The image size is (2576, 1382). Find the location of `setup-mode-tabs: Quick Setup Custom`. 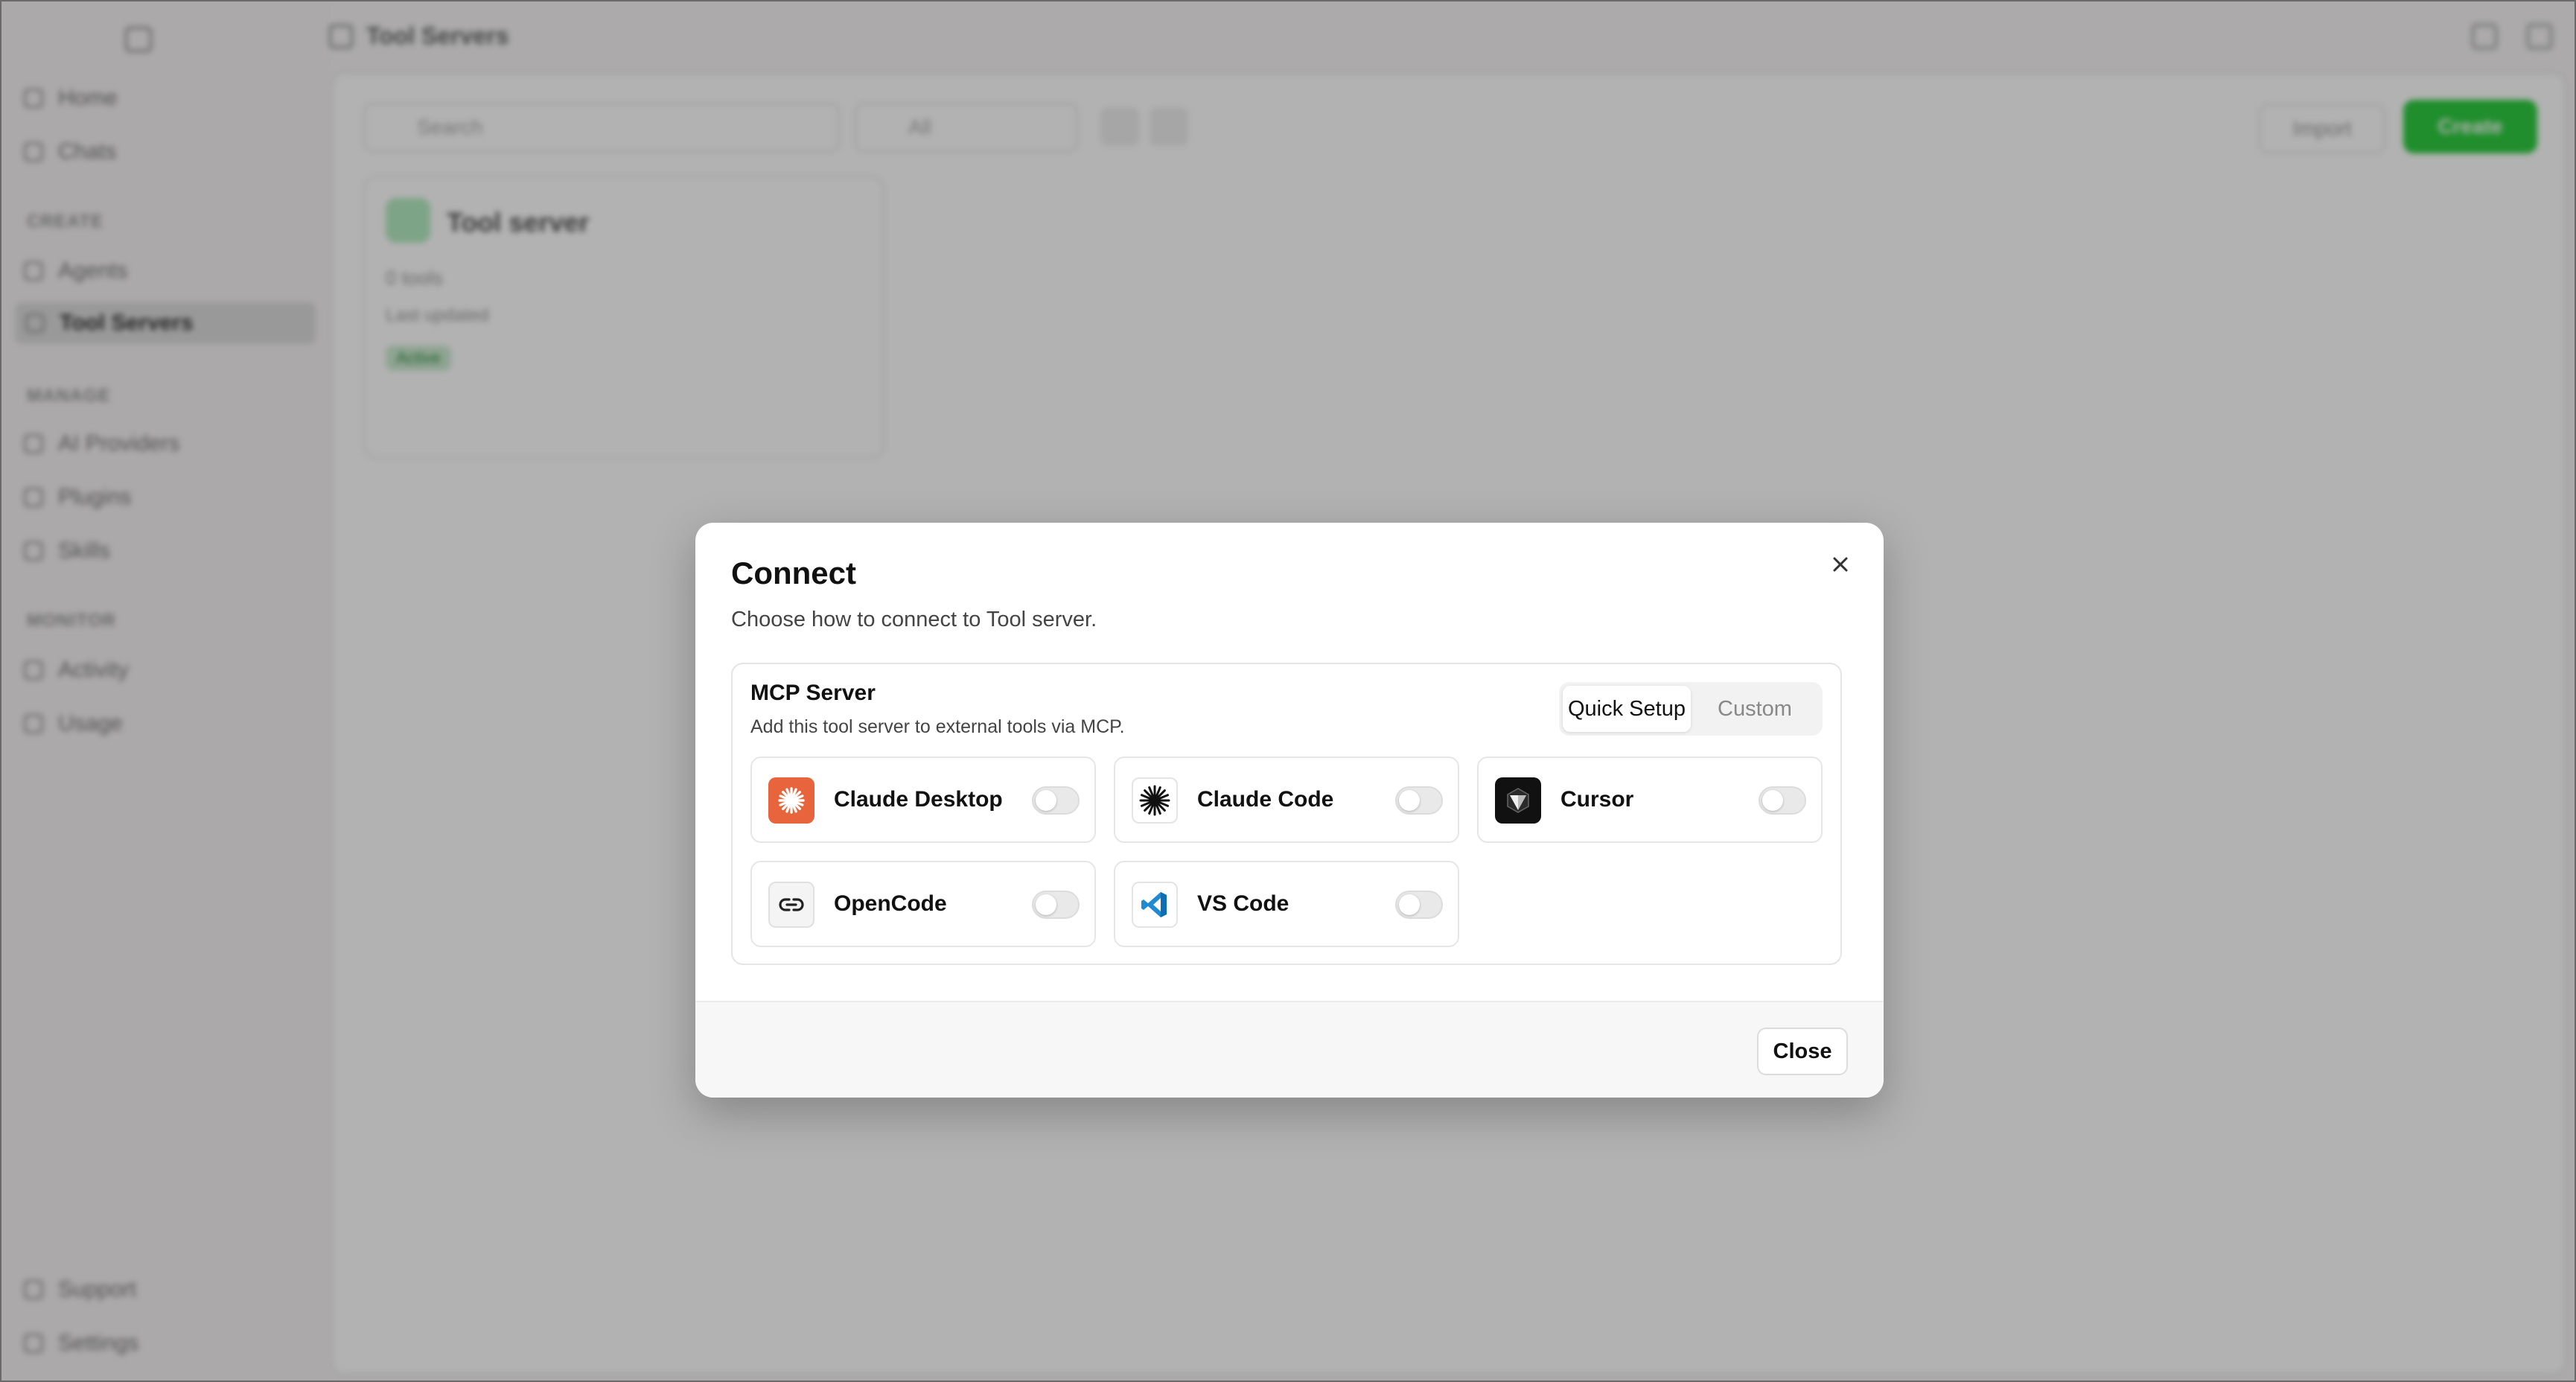

setup-mode-tabs: Quick Setup Custom is located at coordinates (1691, 709).